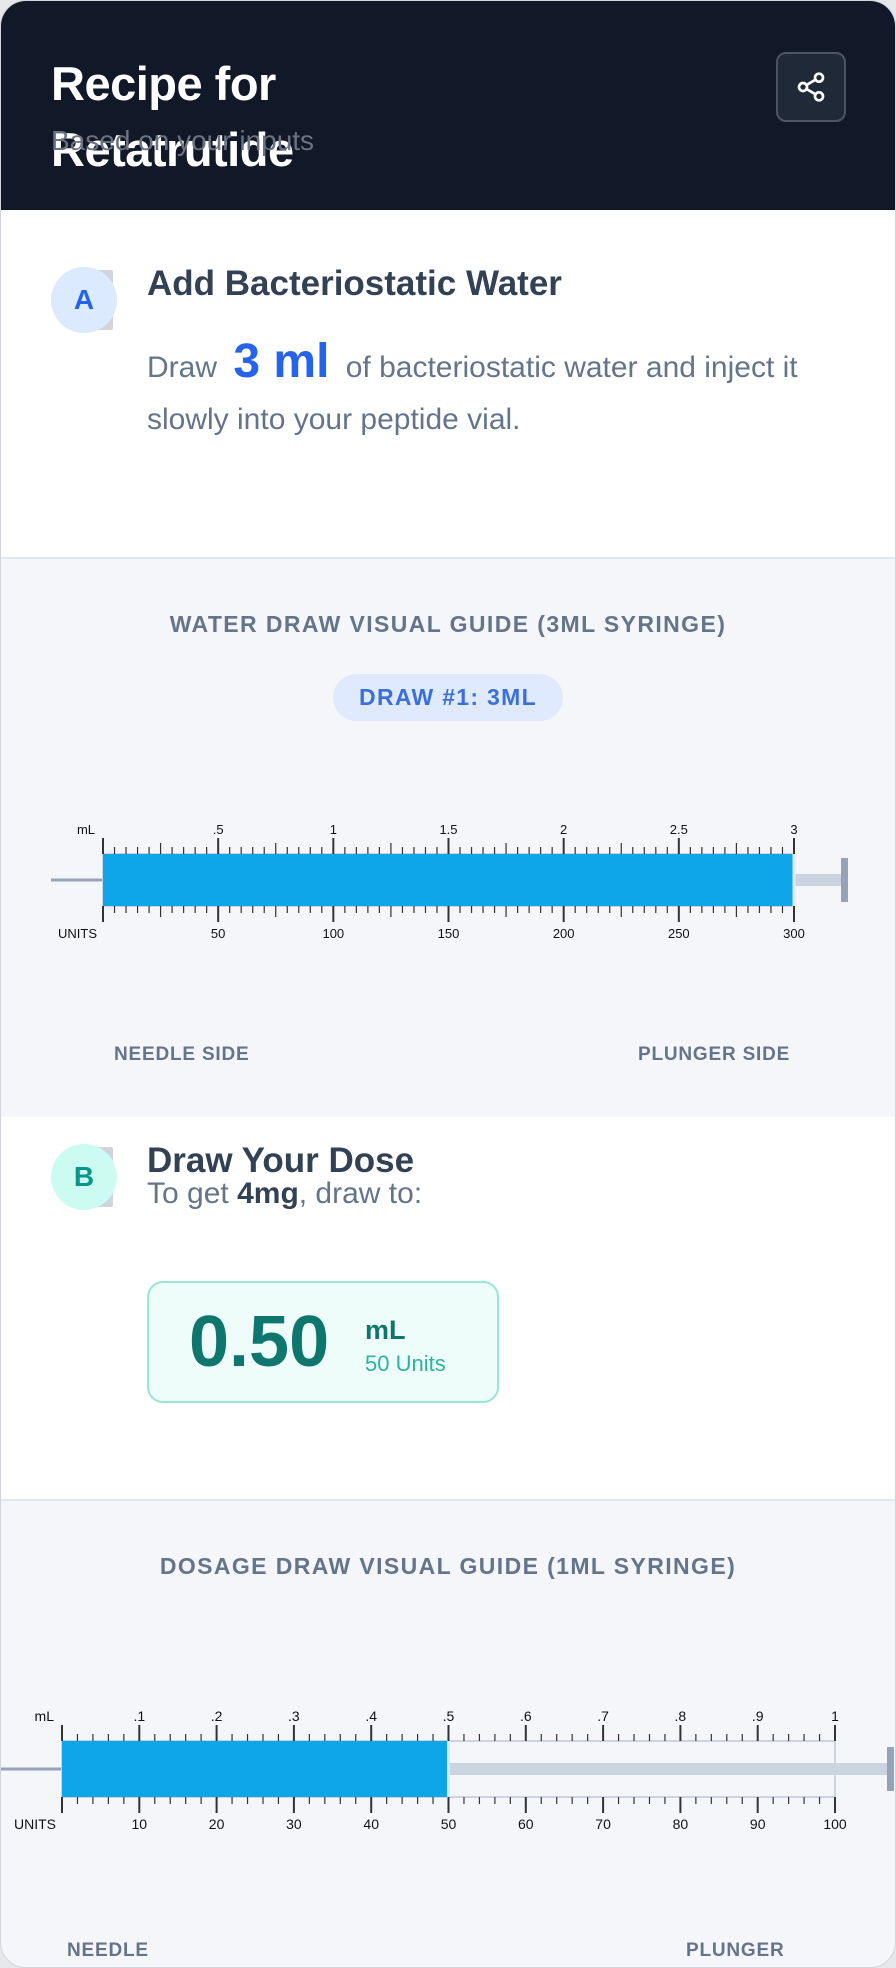 This screenshot has width=896, height=1968. What do you see at coordinates (371, 1823) in the screenshot?
I see `unit-tick-label: 40` at bounding box center [371, 1823].